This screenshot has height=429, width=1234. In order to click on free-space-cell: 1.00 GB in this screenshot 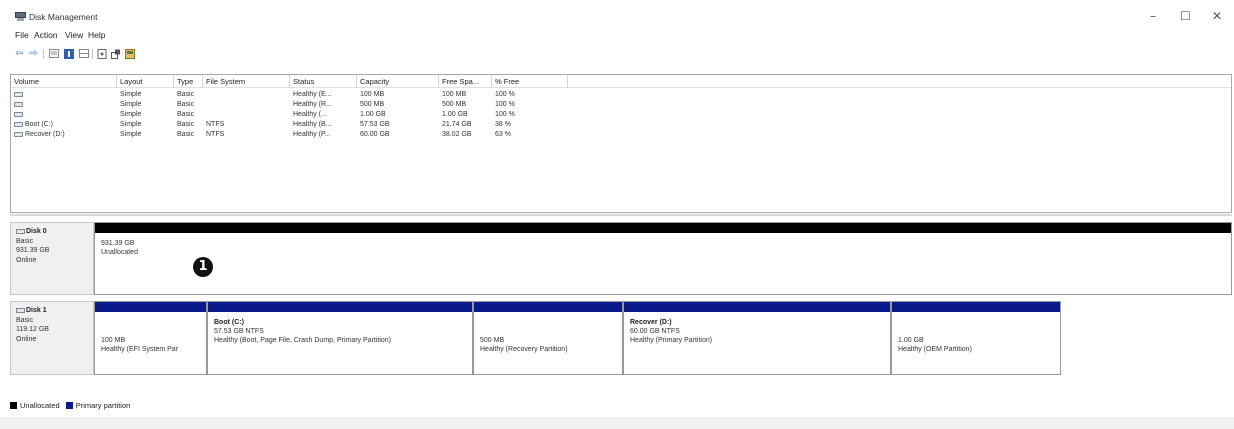, I will do `click(455, 114)`.